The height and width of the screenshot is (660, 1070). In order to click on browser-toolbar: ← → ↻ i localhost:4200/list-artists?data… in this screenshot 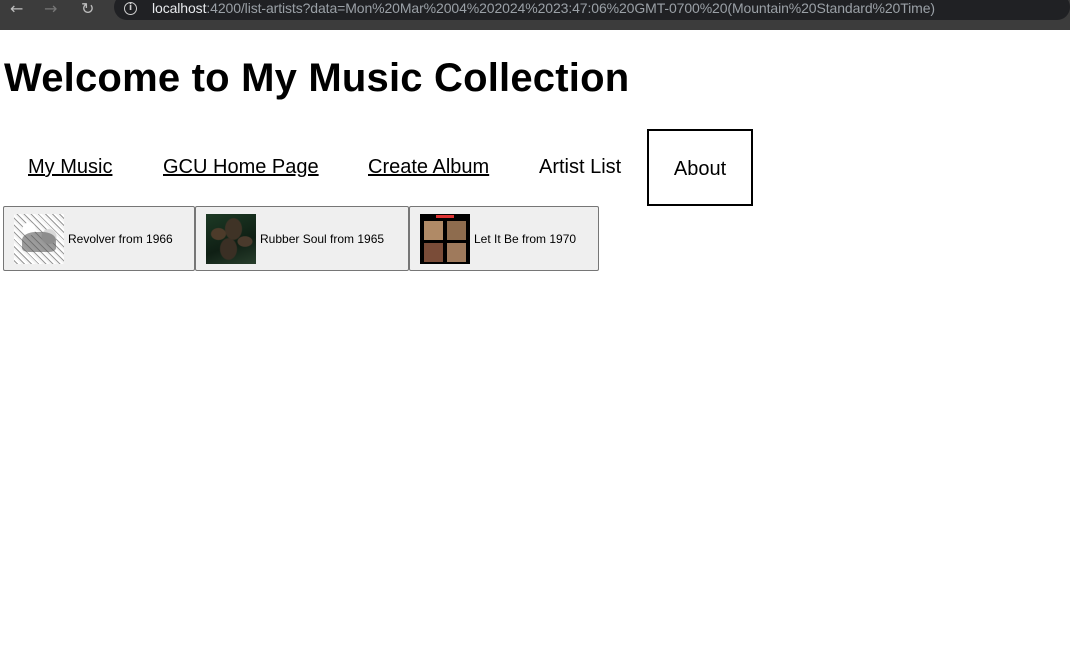, I will do `click(535, 15)`.